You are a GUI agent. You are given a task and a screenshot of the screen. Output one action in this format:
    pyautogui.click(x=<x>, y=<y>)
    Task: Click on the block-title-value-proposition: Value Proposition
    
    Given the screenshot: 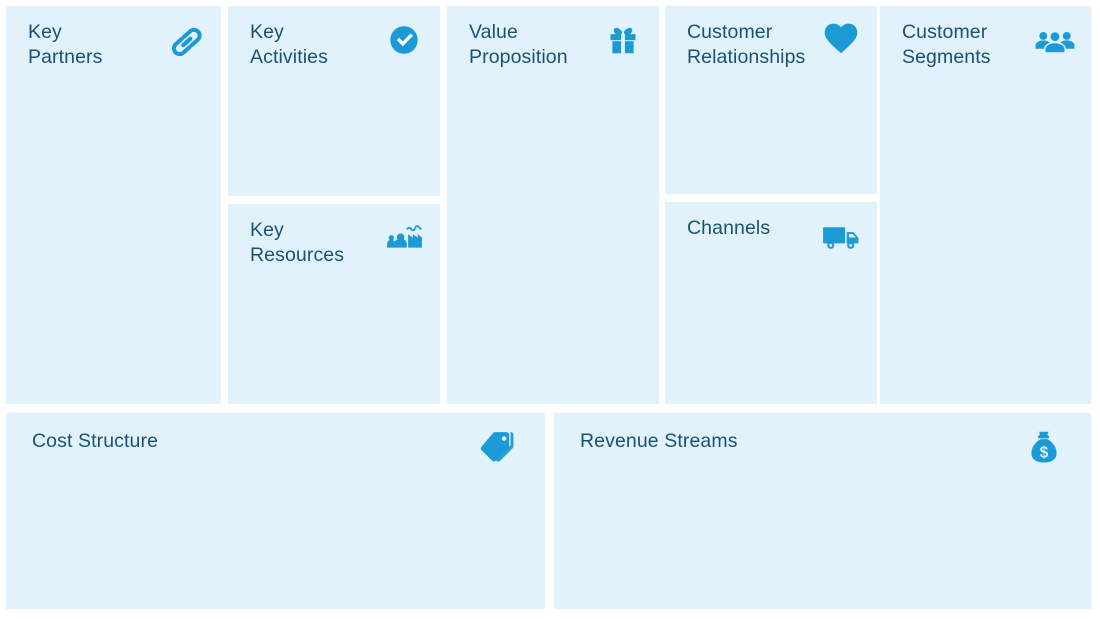 What is the action you would take?
    pyautogui.click(x=518, y=44)
    